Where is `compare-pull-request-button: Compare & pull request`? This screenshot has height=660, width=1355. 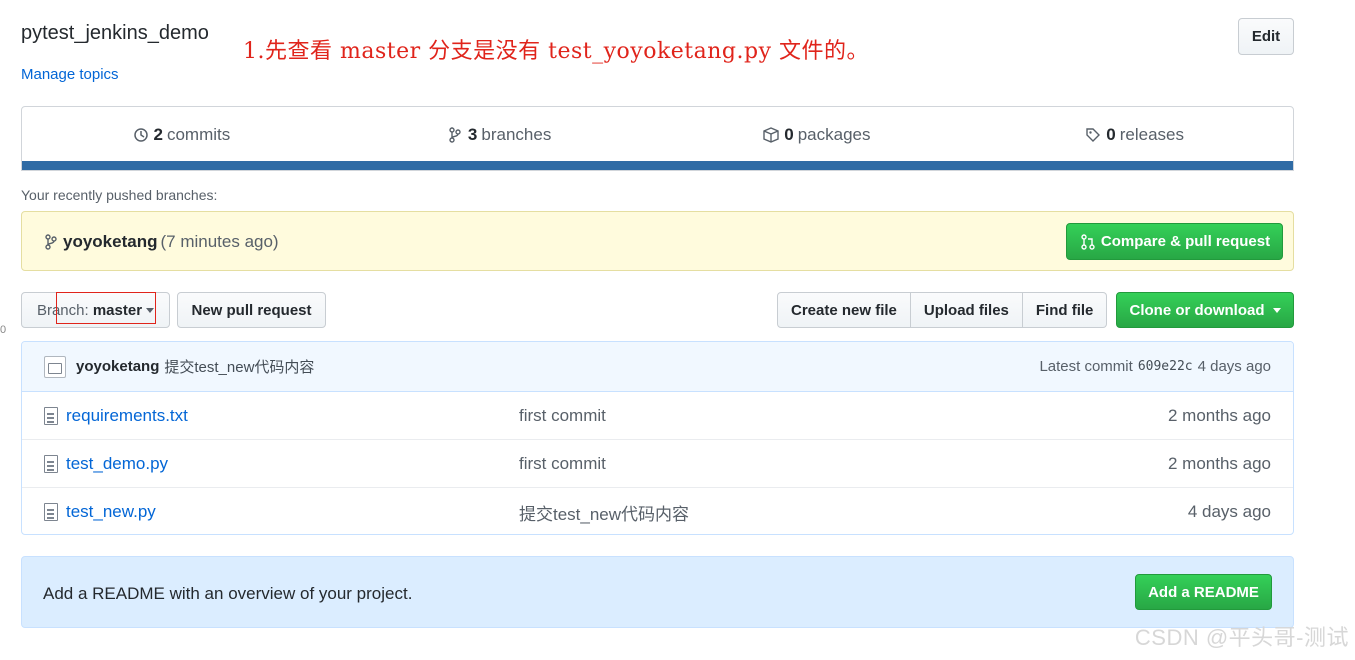
compare-pull-request-button: Compare & pull request is located at coordinates (1174, 241).